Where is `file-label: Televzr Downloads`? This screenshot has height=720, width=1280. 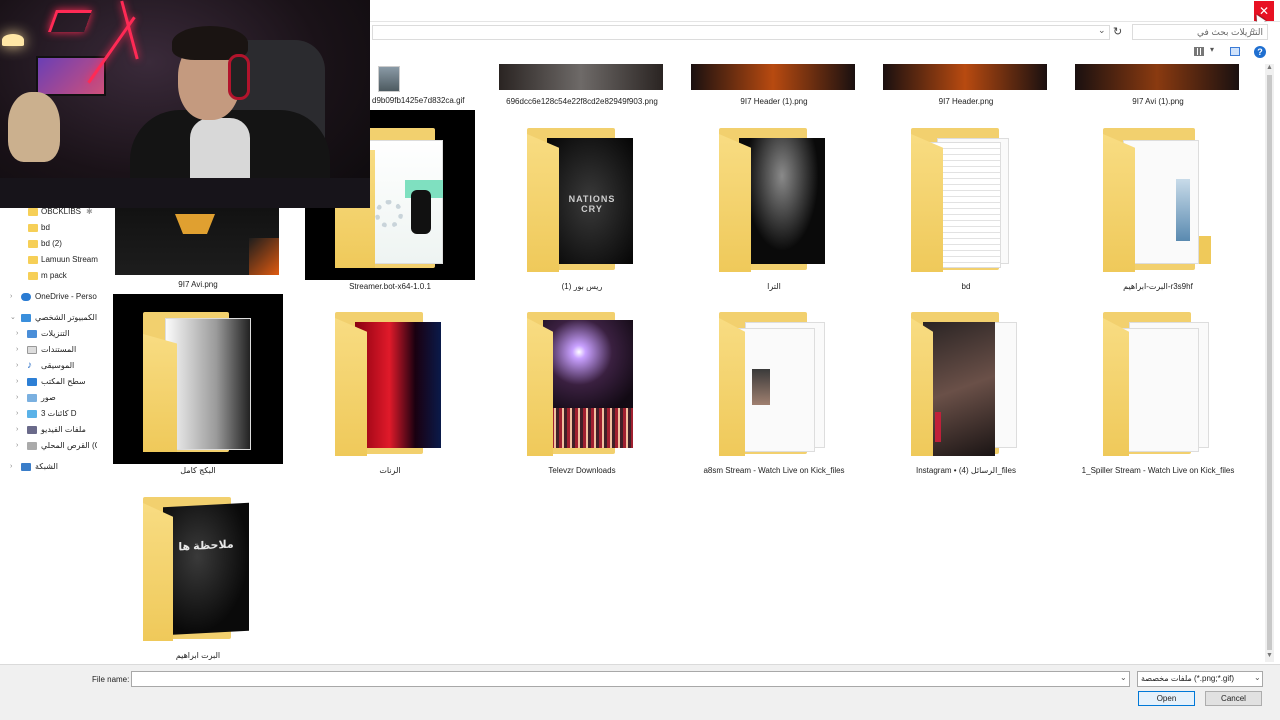
file-label: Televzr Downloads is located at coordinates (582, 470).